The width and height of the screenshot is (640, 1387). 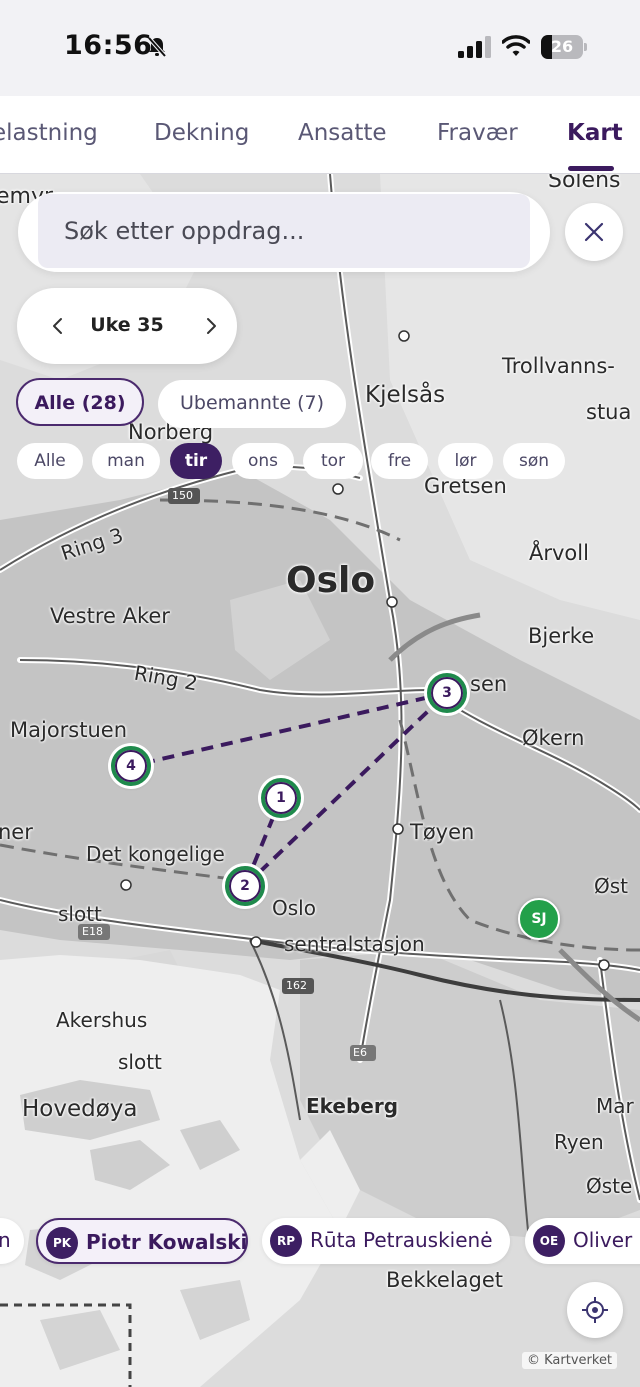 What do you see at coordinates (534, 461) in the screenshot?
I see `day-son: søn` at bounding box center [534, 461].